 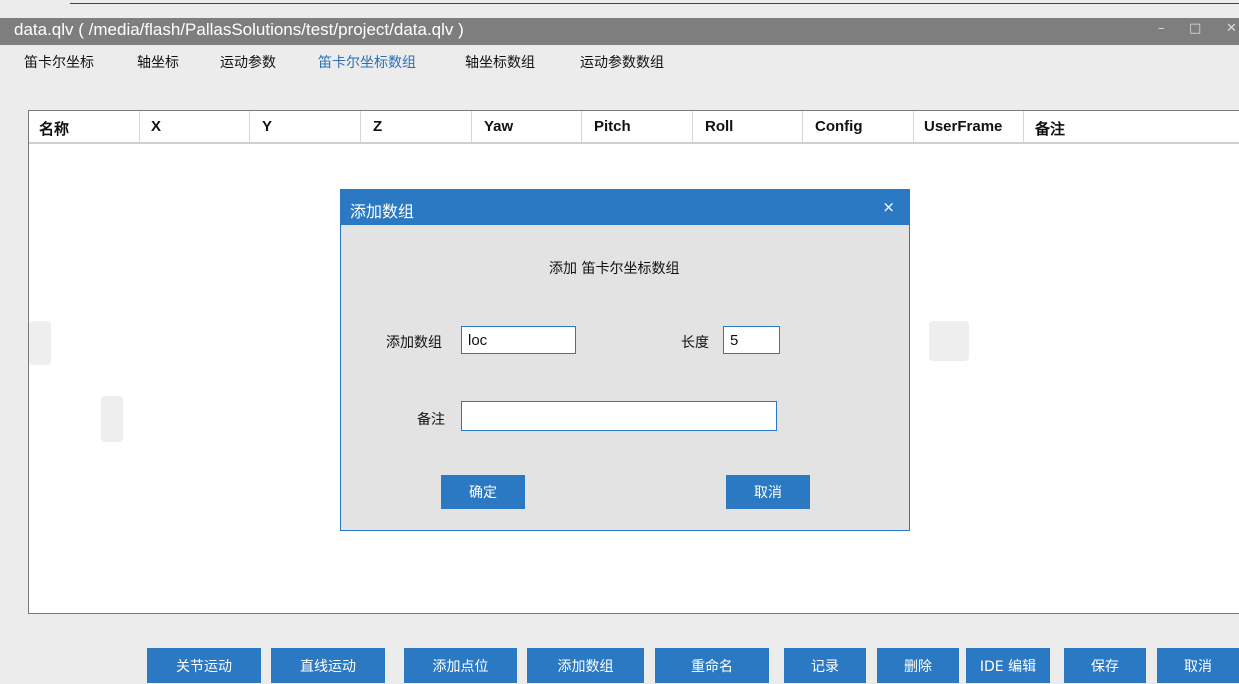 What do you see at coordinates (1008, 665) in the screenshot?
I see `ide-edit-button: IDE 编辑` at bounding box center [1008, 665].